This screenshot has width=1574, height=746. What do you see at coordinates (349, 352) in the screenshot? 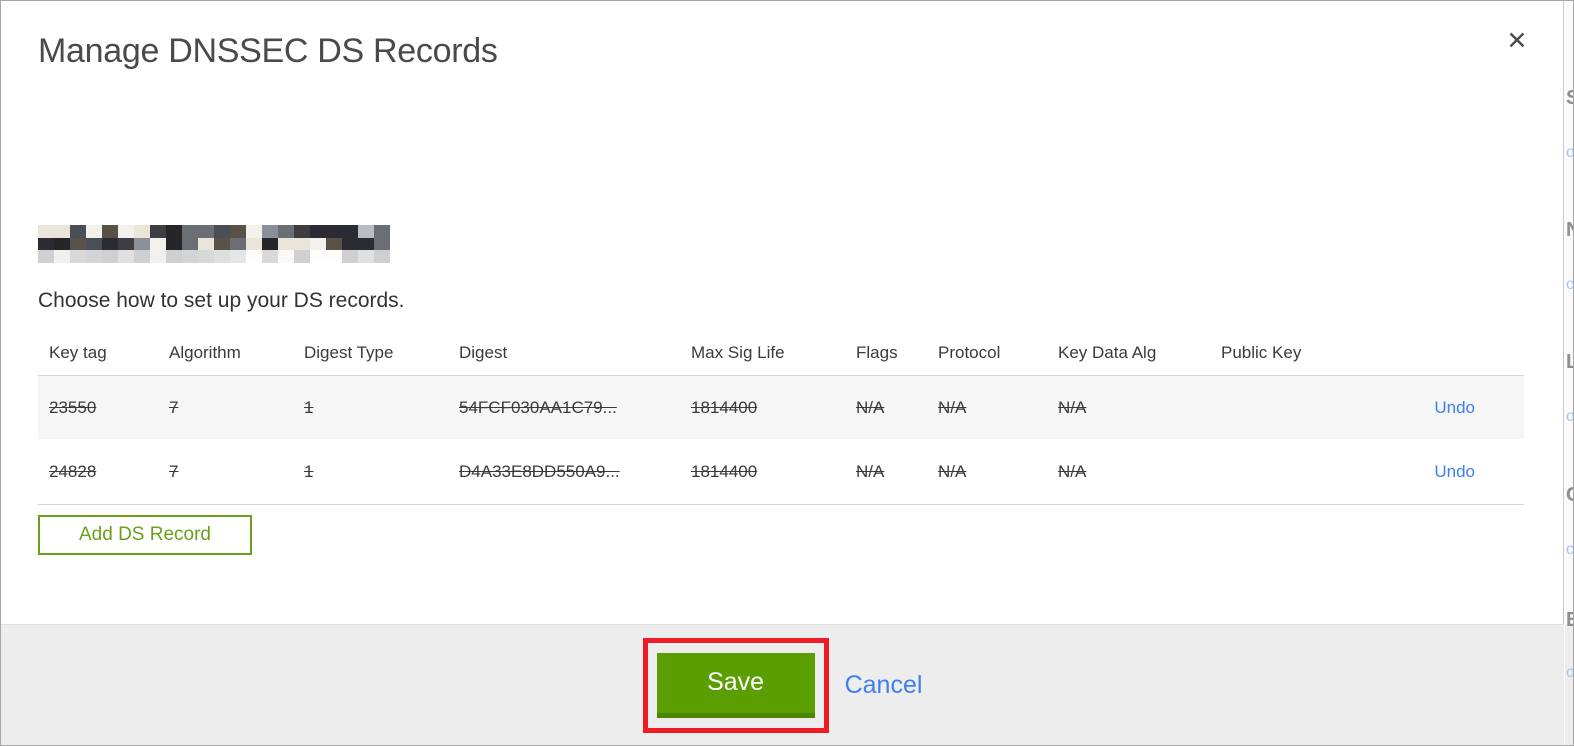
I see `column-header: Digest Type` at bounding box center [349, 352].